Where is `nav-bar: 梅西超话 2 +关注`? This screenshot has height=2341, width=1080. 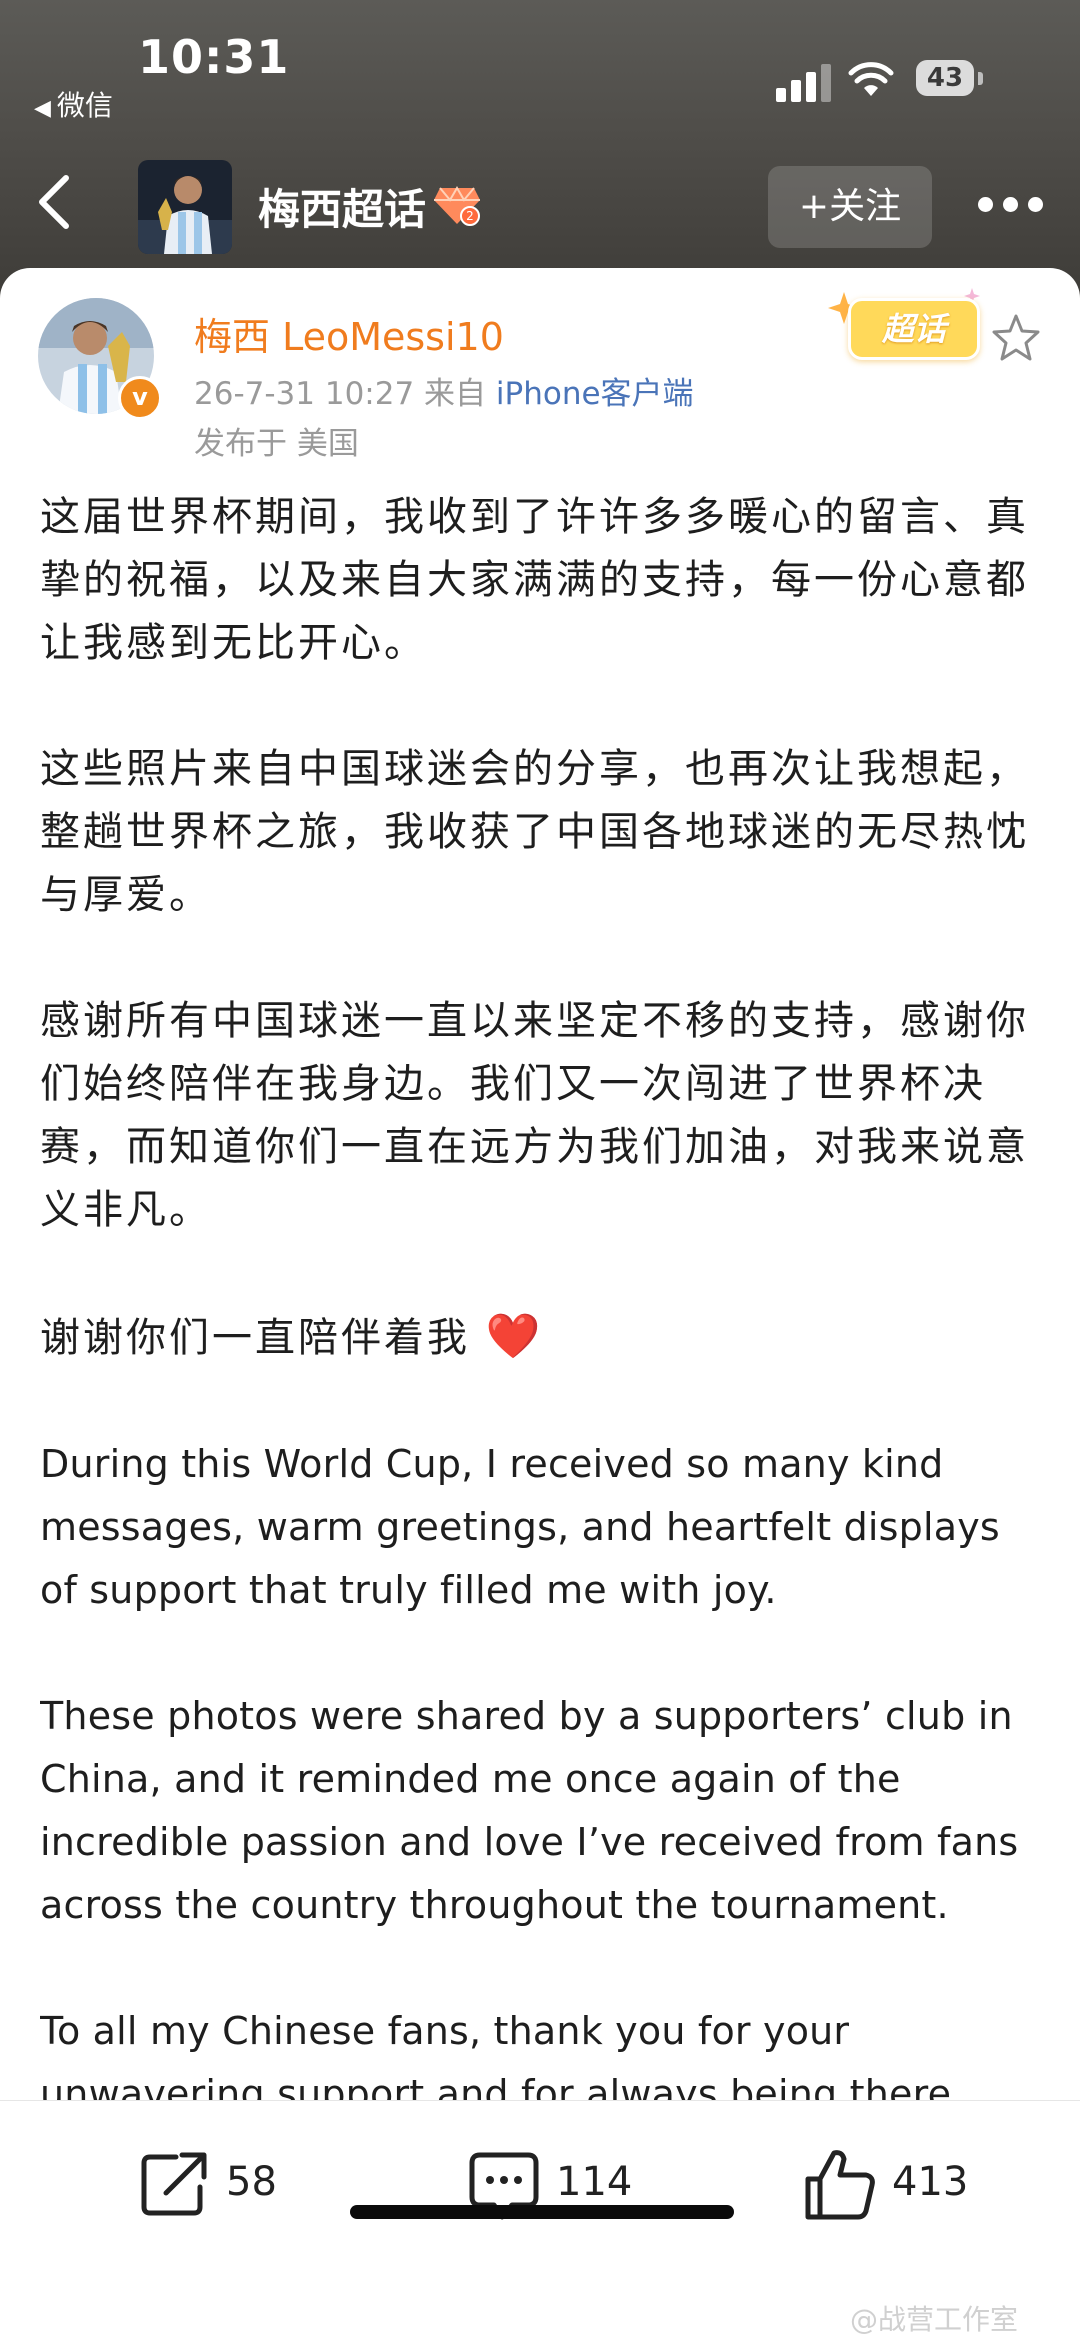
nav-bar: 梅西超话 2 +关注 is located at coordinates (540, 205).